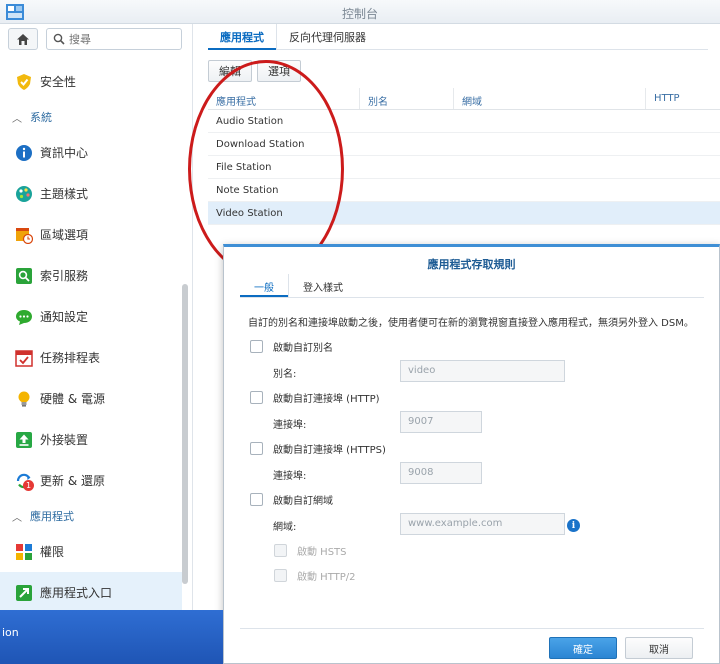 The image size is (720, 664). I want to click on hsts-checkbox-row: 啟動 HSTS, so click(310, 550).